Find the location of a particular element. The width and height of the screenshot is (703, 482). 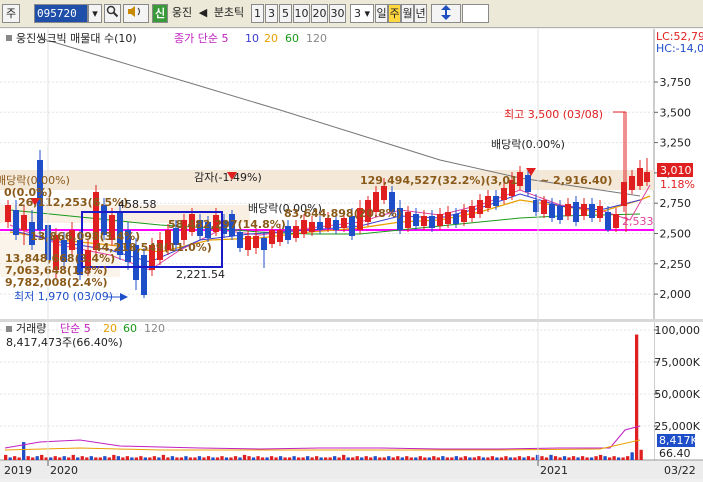

volume-tick-label: 75,000K is located at coordinates (677, 362).